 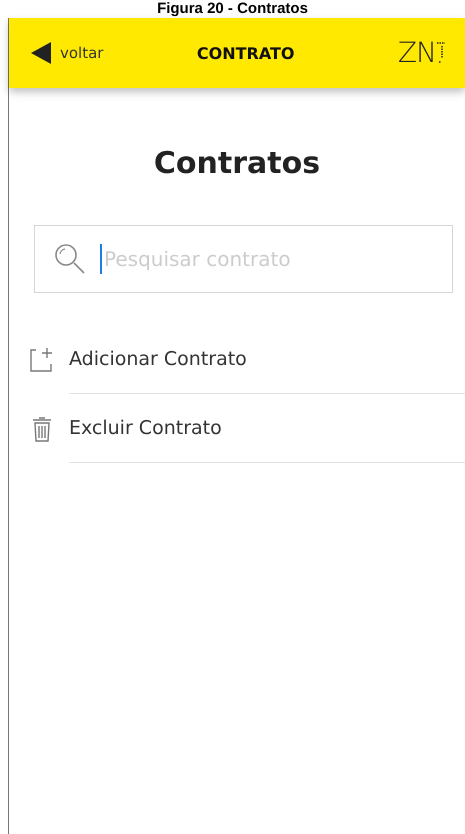 I want to click on screen-title: CONTRATO, so click(x=246, y=53).